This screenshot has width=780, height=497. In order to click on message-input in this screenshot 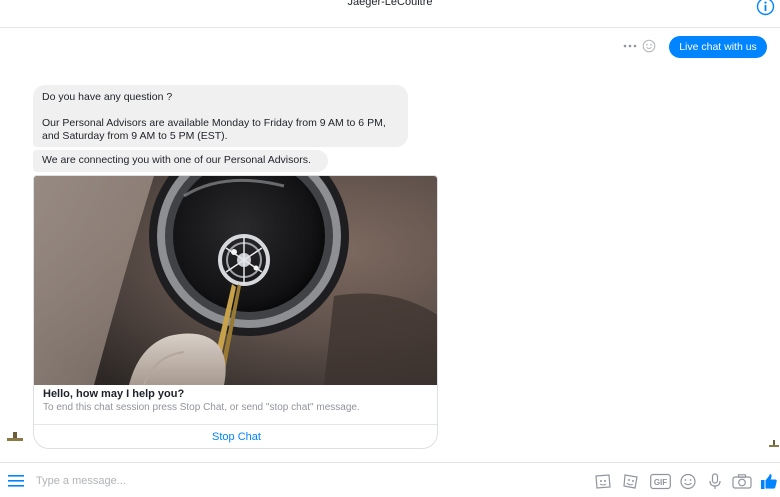, I will do `click(306, 481)`.